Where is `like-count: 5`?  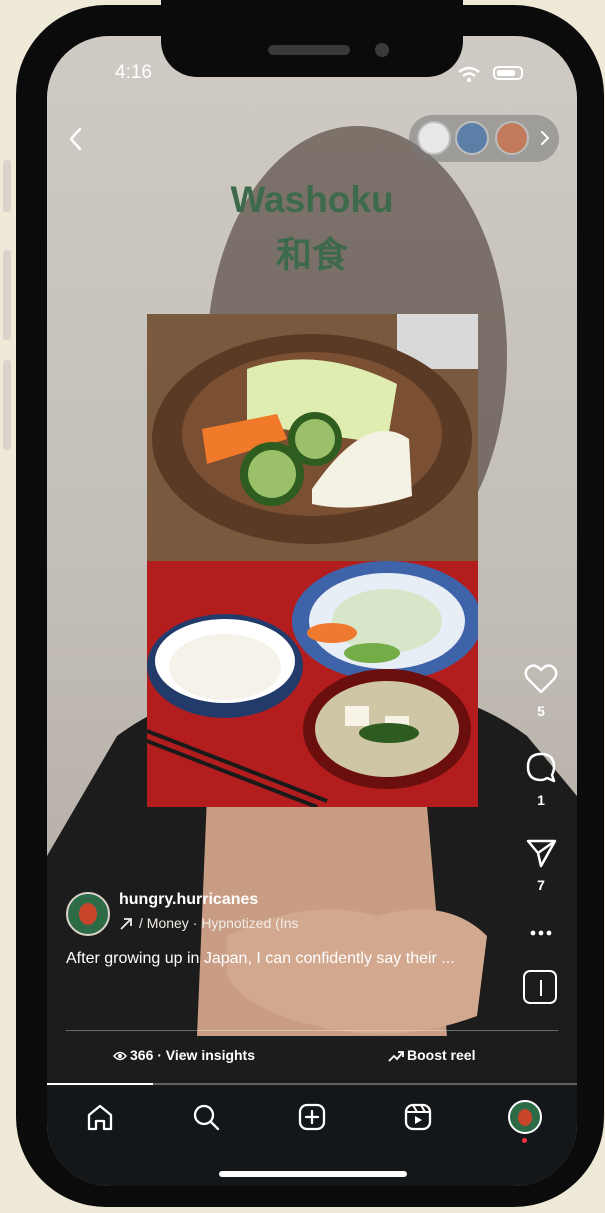
like-count: 5 is located at coordinates (541, 711).